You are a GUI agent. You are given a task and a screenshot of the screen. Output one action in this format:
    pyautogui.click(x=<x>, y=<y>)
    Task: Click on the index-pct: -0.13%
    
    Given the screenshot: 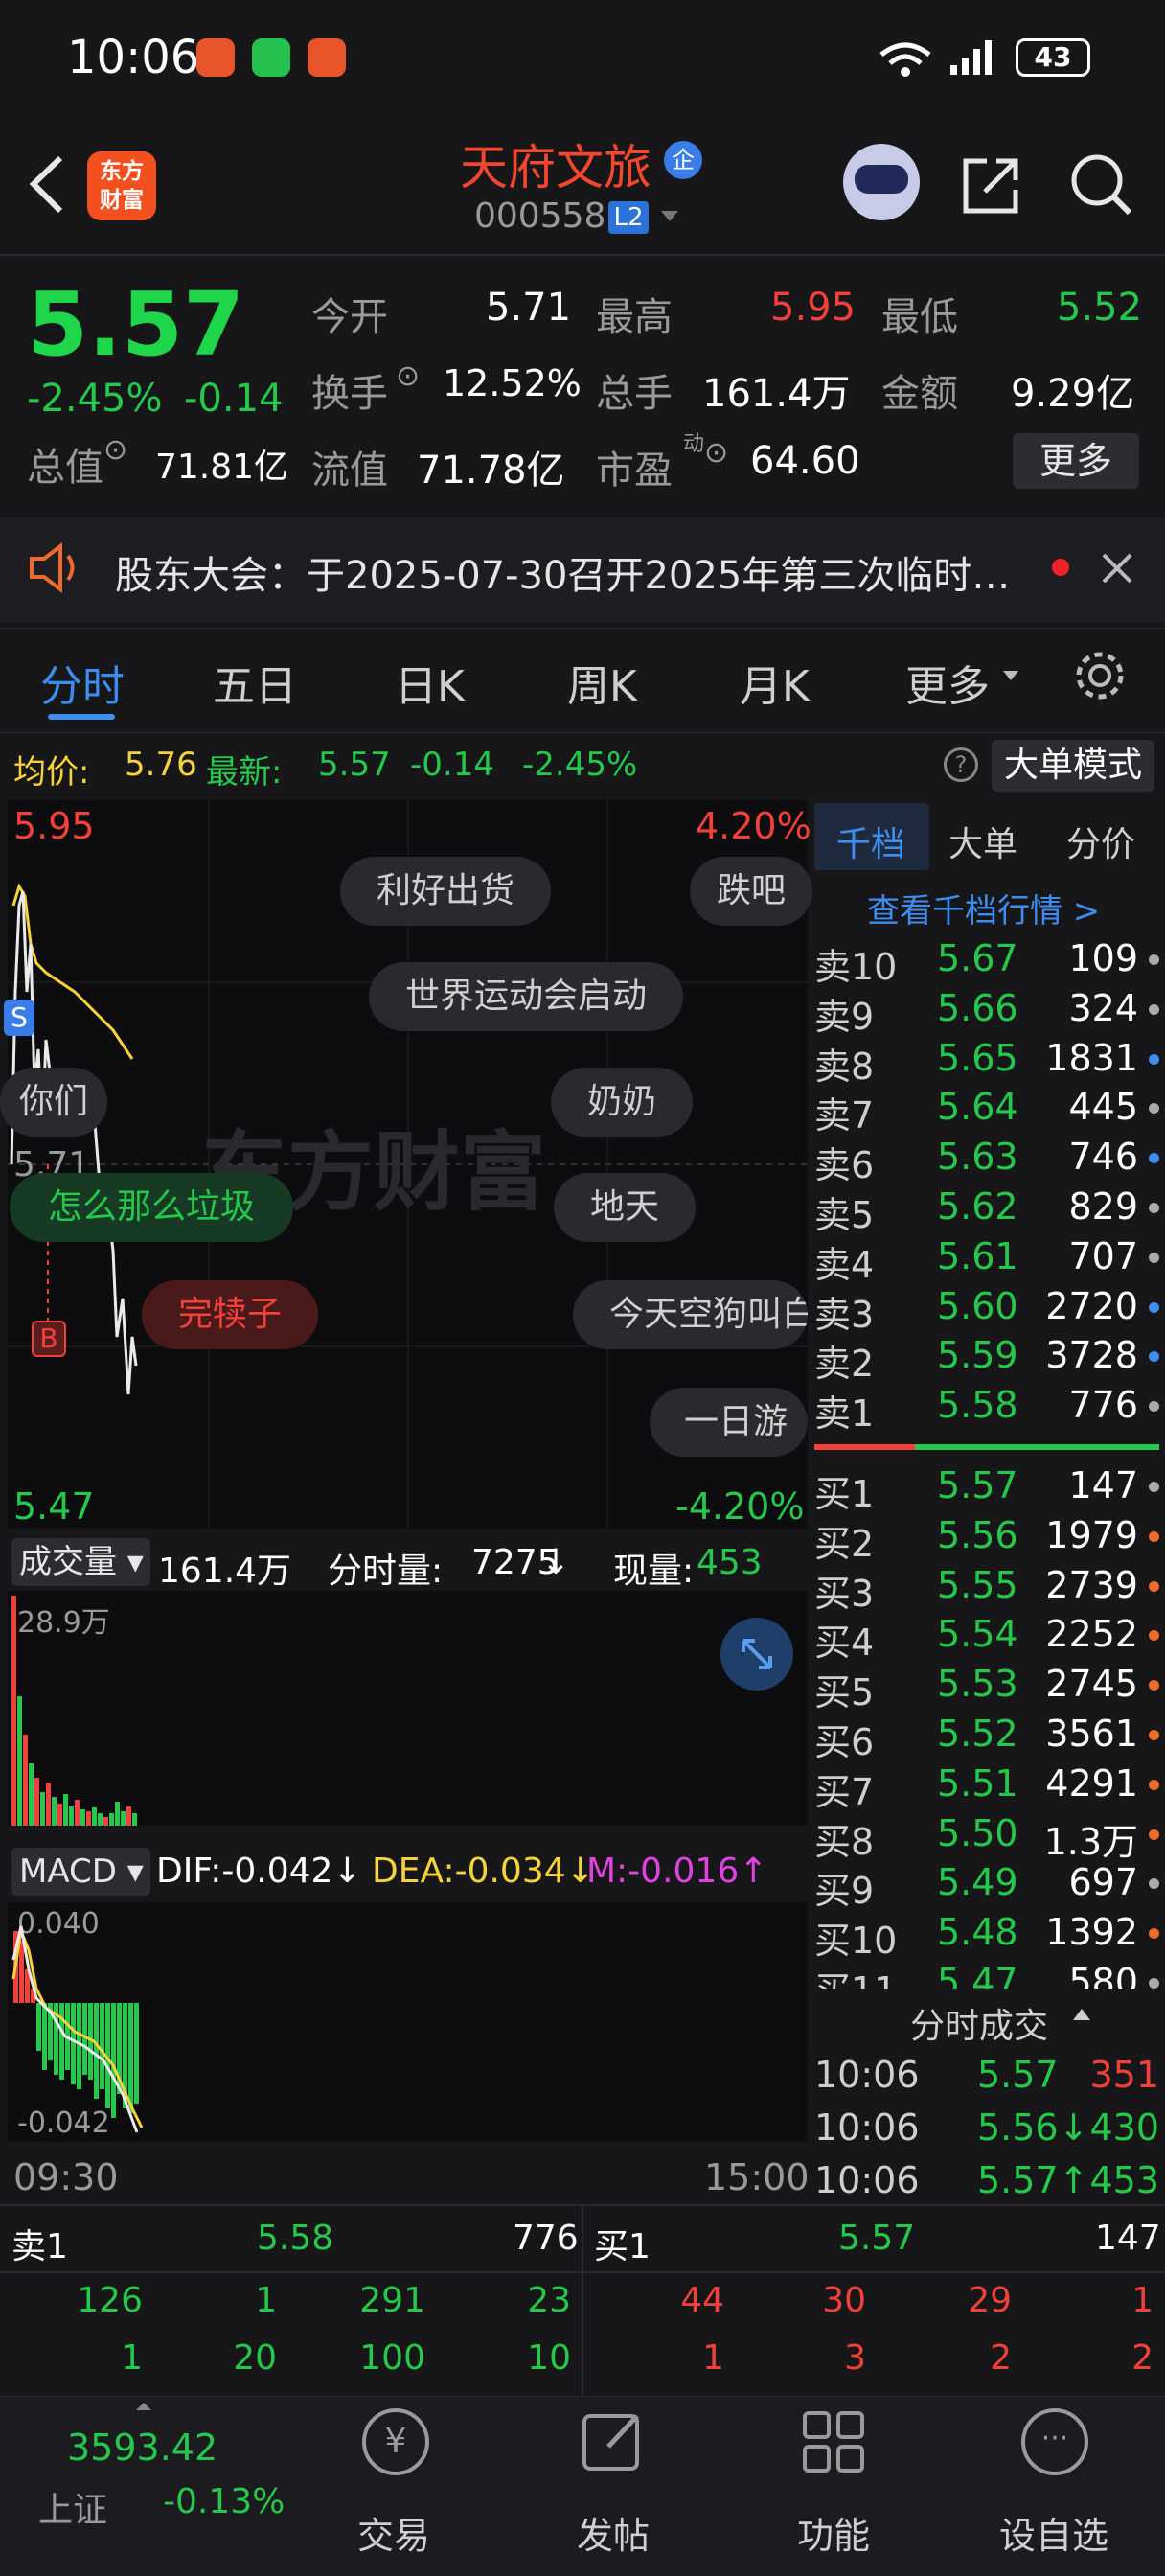 What is the action you would take?
    pyautogui.click(x=224, y=2501)
    